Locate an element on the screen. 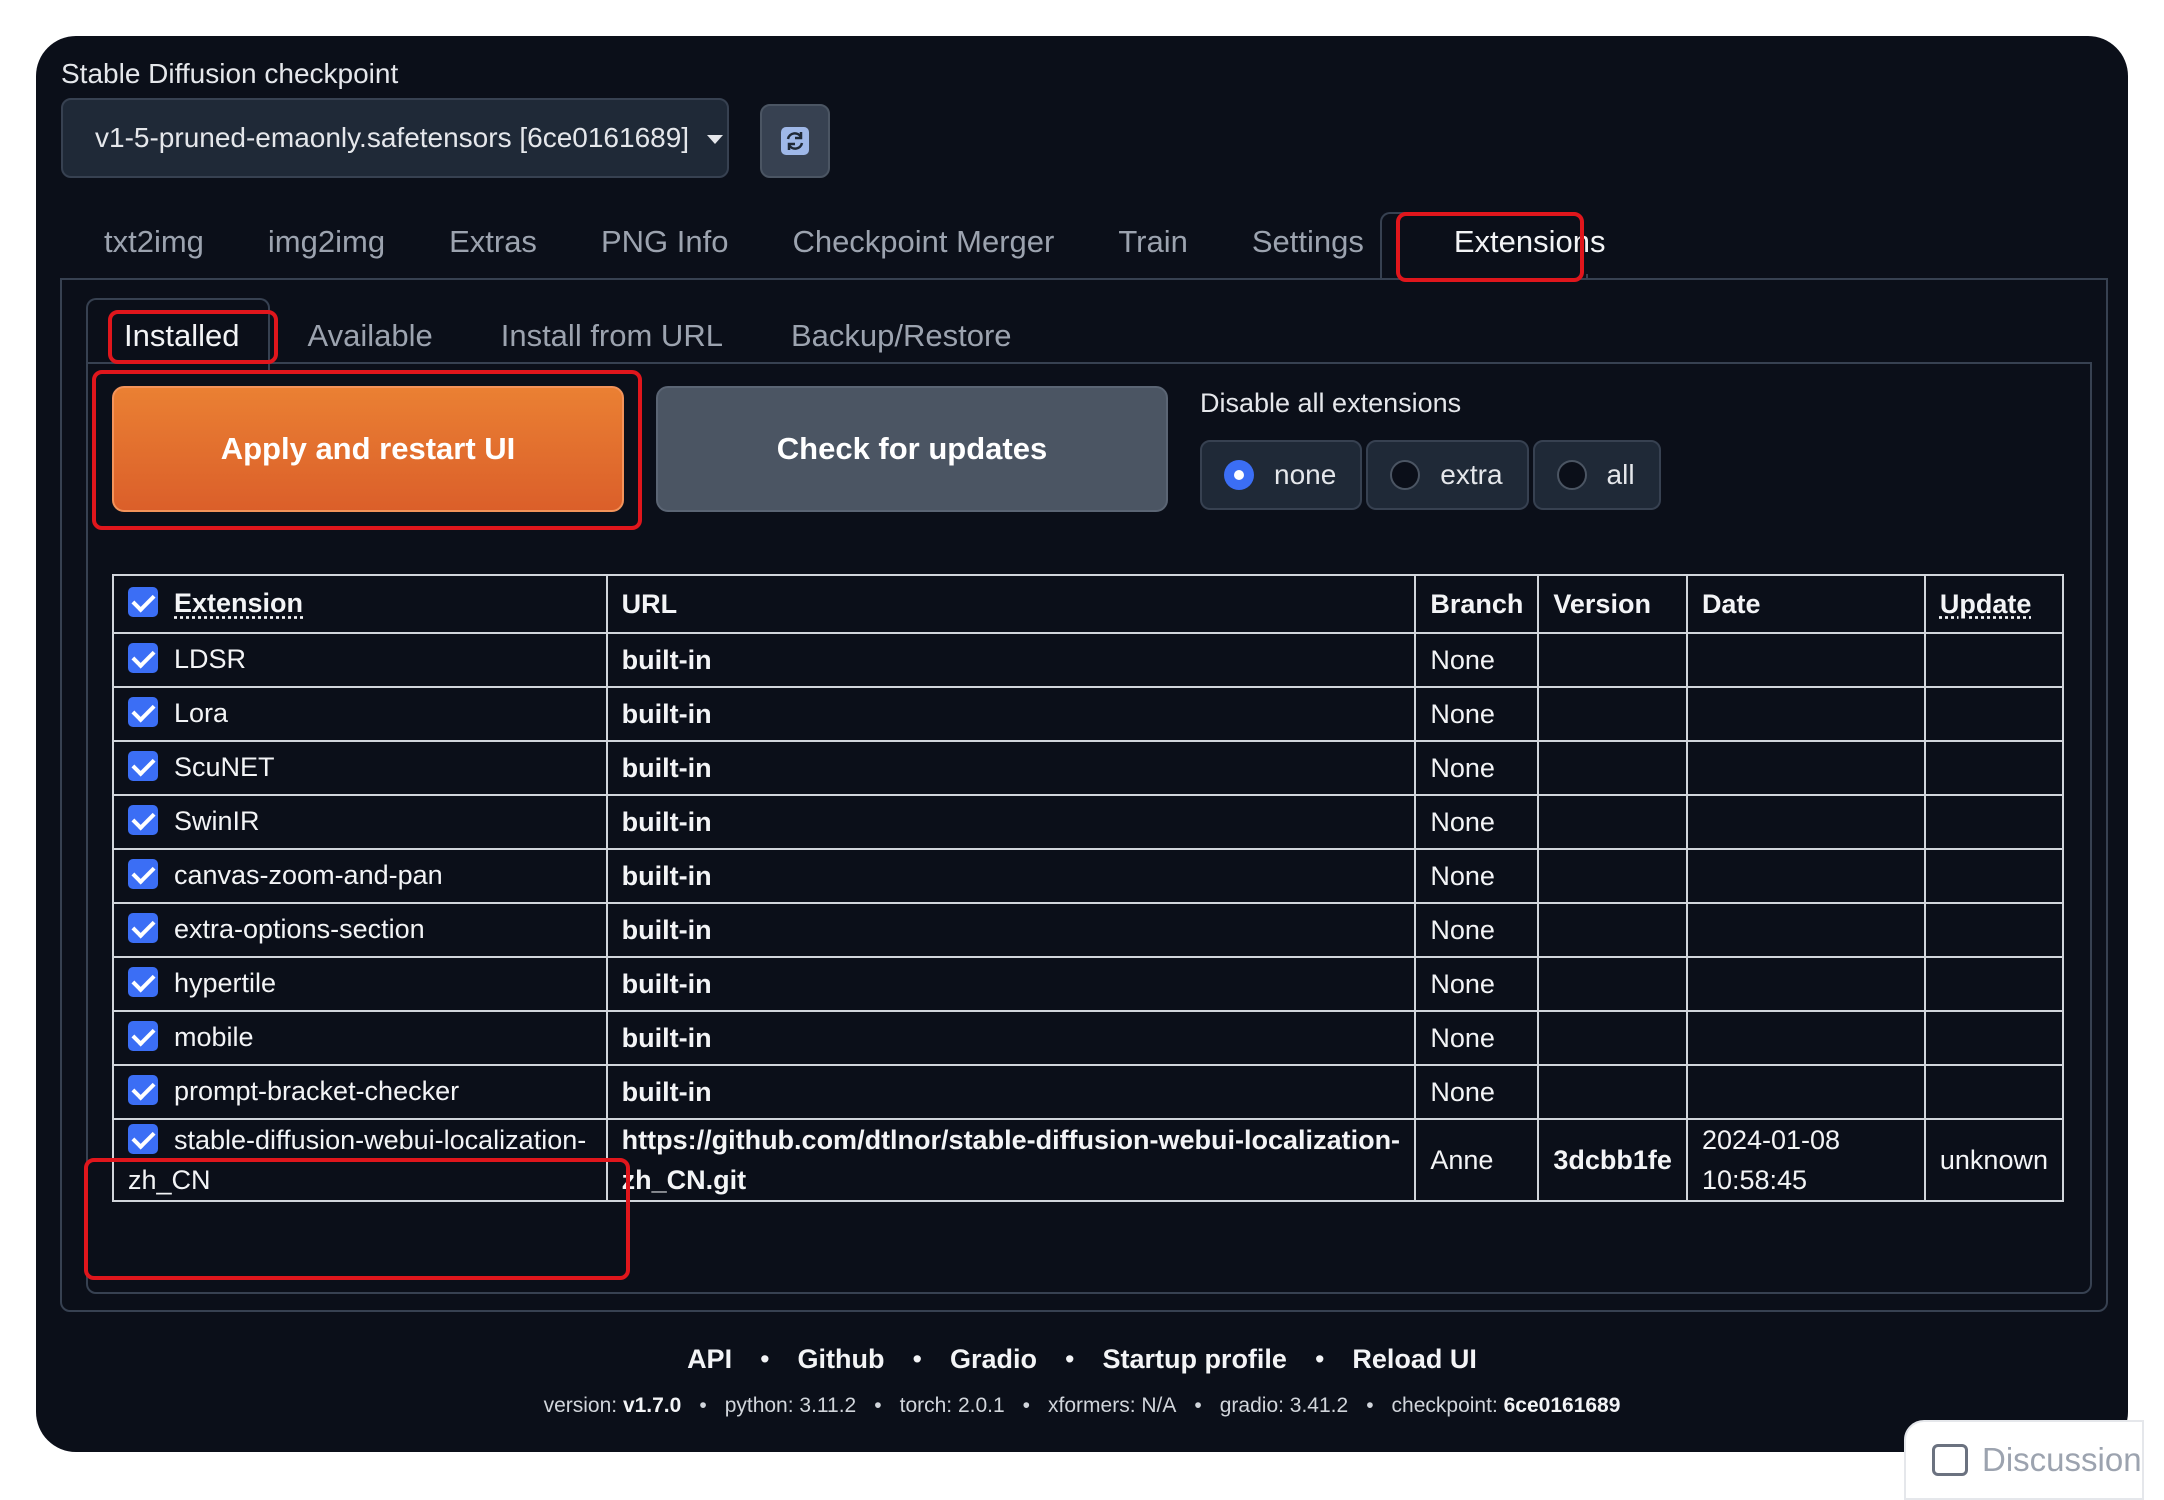 The image size is (2164, 1500). tab-img2img: img2img is located at coordinates (326, 242).